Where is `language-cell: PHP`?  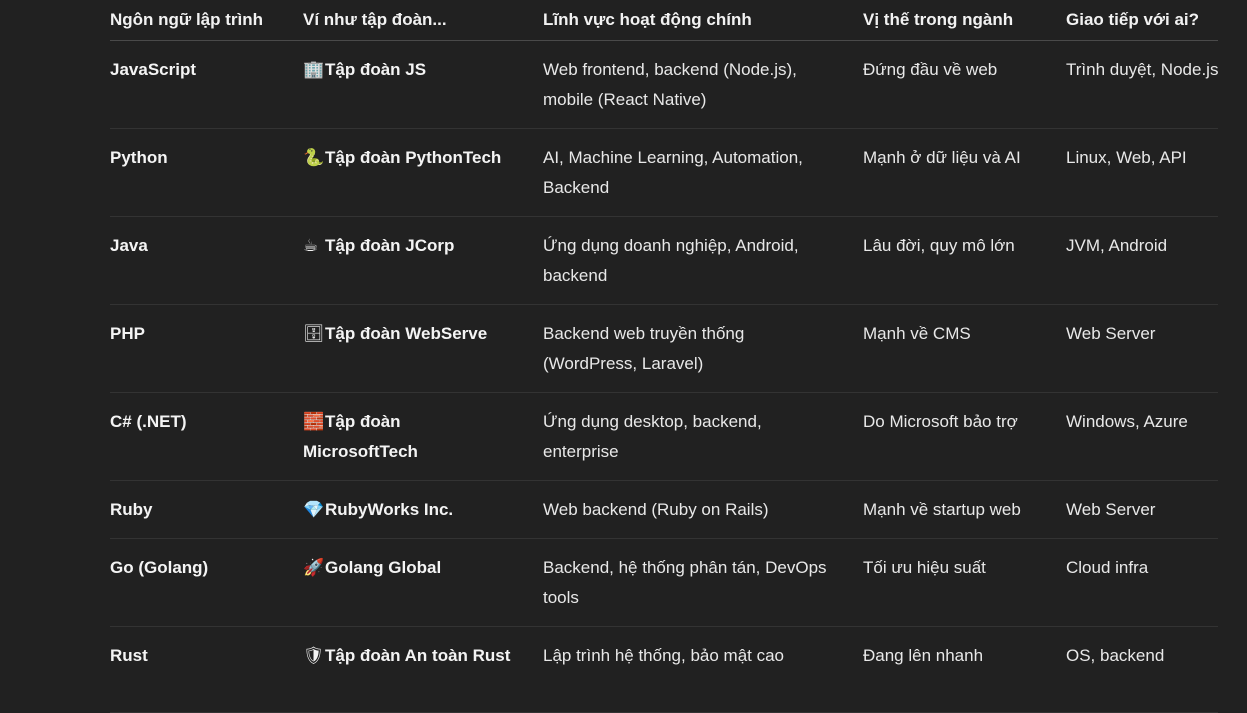
language-cell: PHP is located at coordinates (206, 348).